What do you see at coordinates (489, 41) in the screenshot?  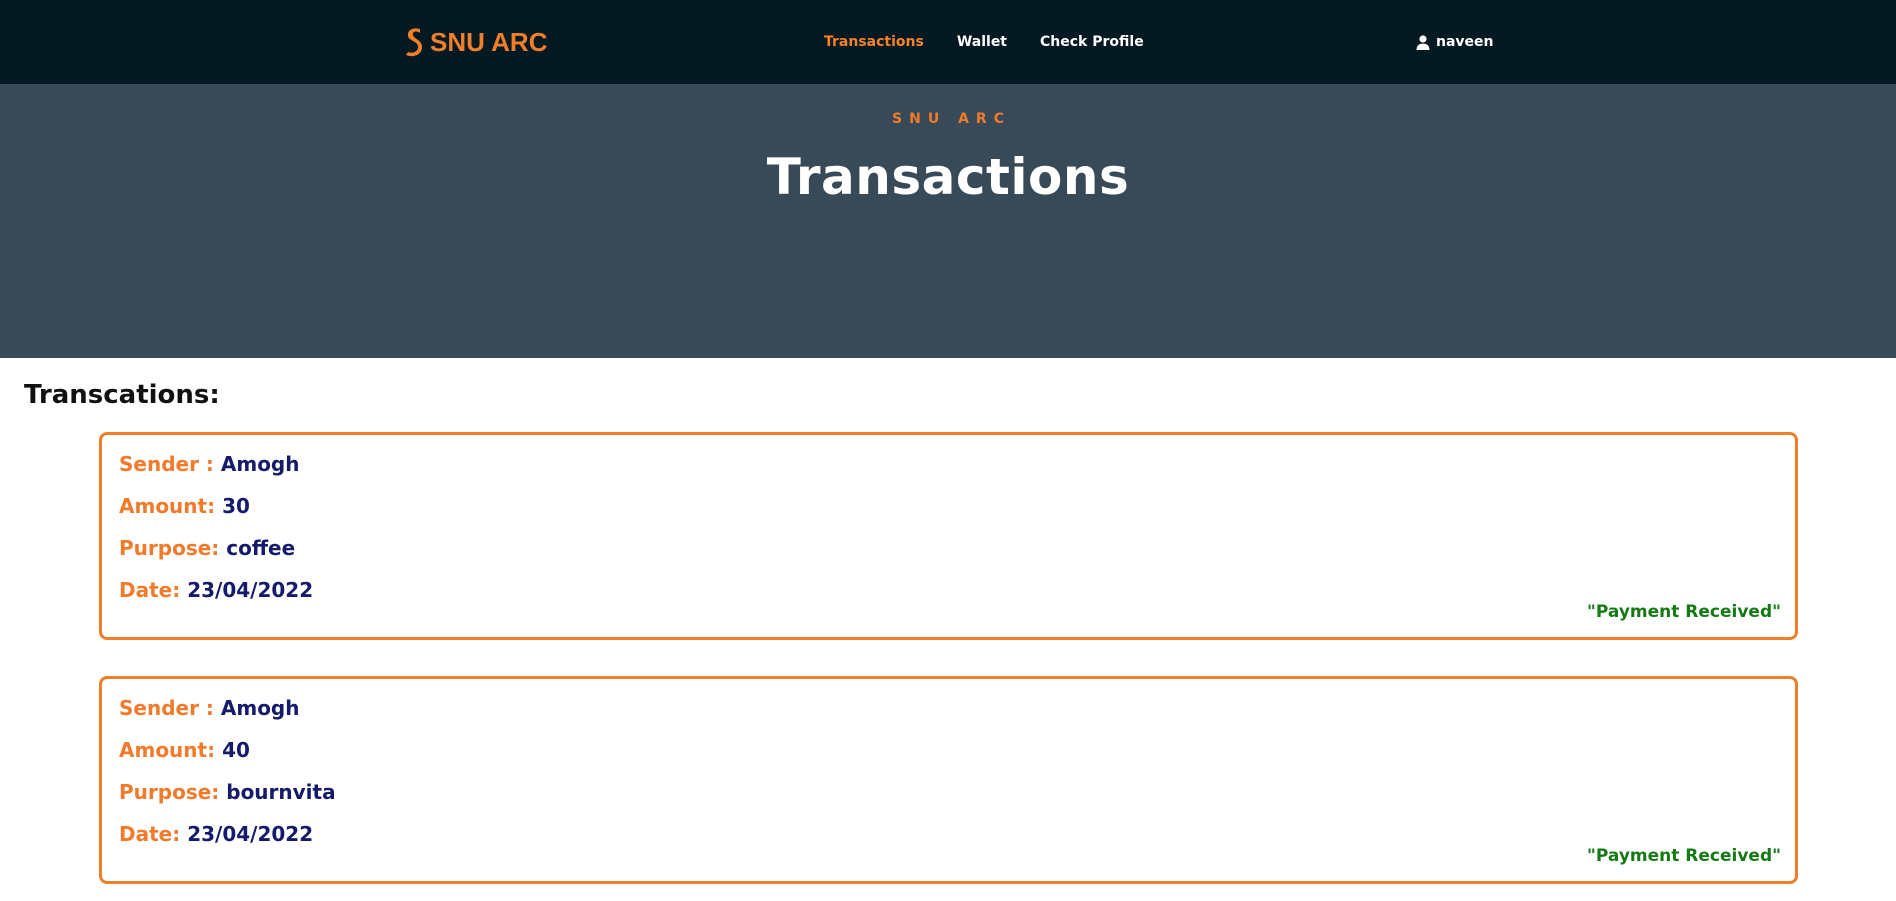 I see `brand-name: SNU ARC` at bounding box center [489, 41].